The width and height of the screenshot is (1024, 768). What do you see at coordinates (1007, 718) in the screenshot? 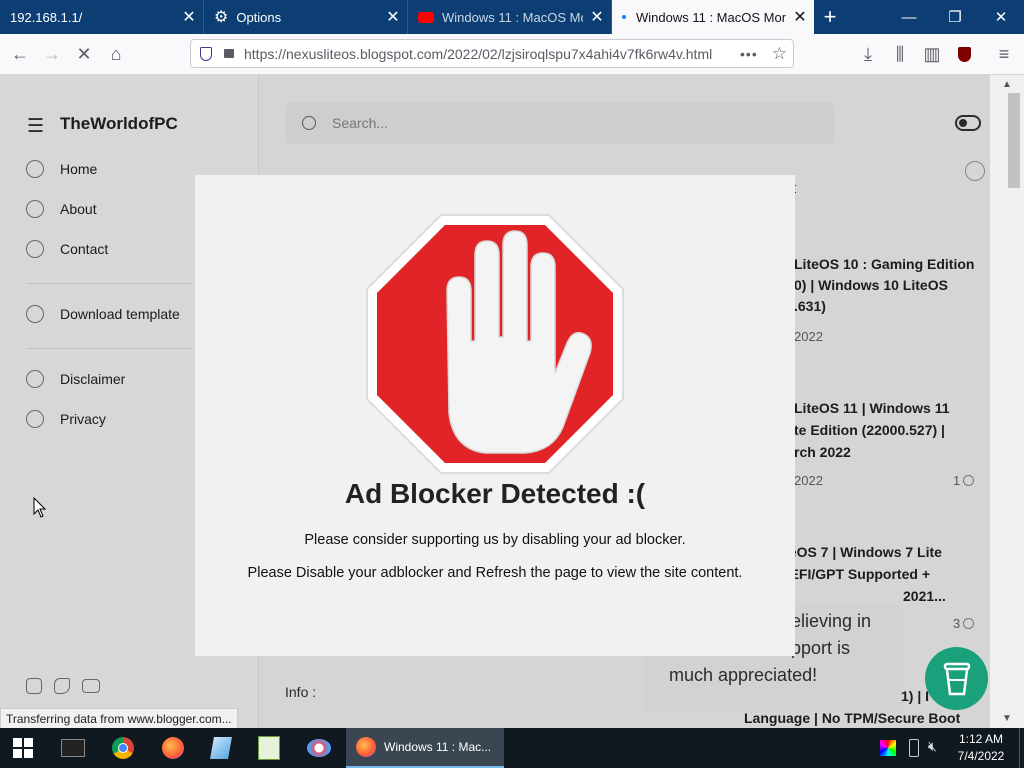
I see `scroll-down-icon: ▼` at bounding box center [1007, 718].